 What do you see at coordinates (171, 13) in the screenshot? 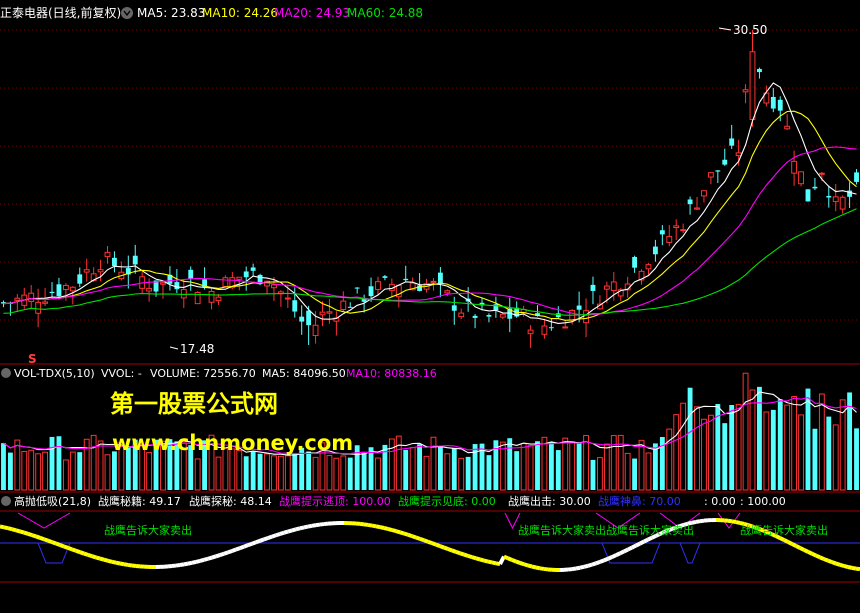
I see `ma5-label: MA5: 23.83` at bounding box center [171, 13].